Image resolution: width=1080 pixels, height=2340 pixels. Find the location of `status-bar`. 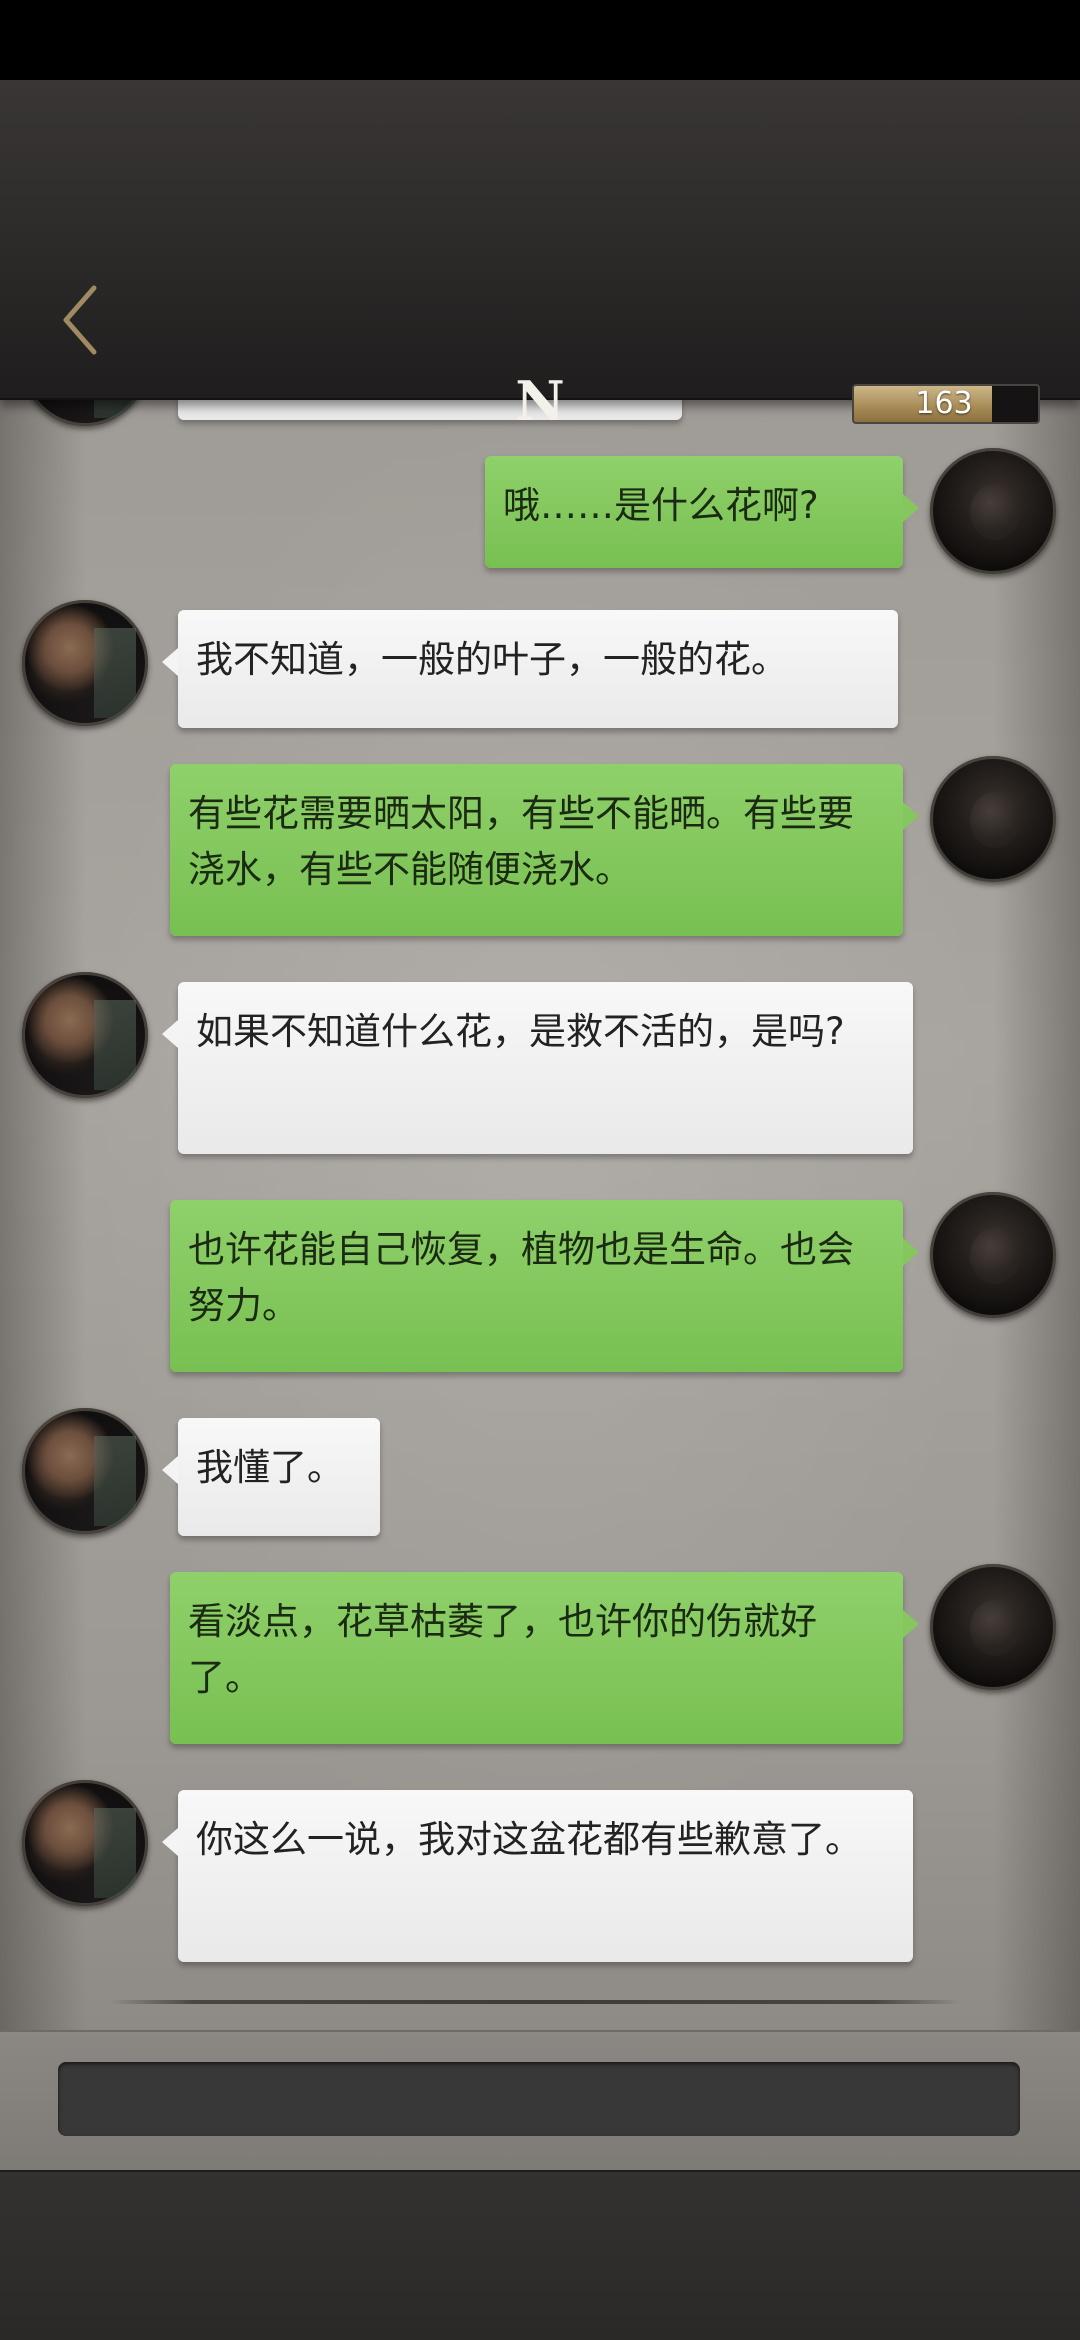

status-bar is located at coordinates (540, 40).